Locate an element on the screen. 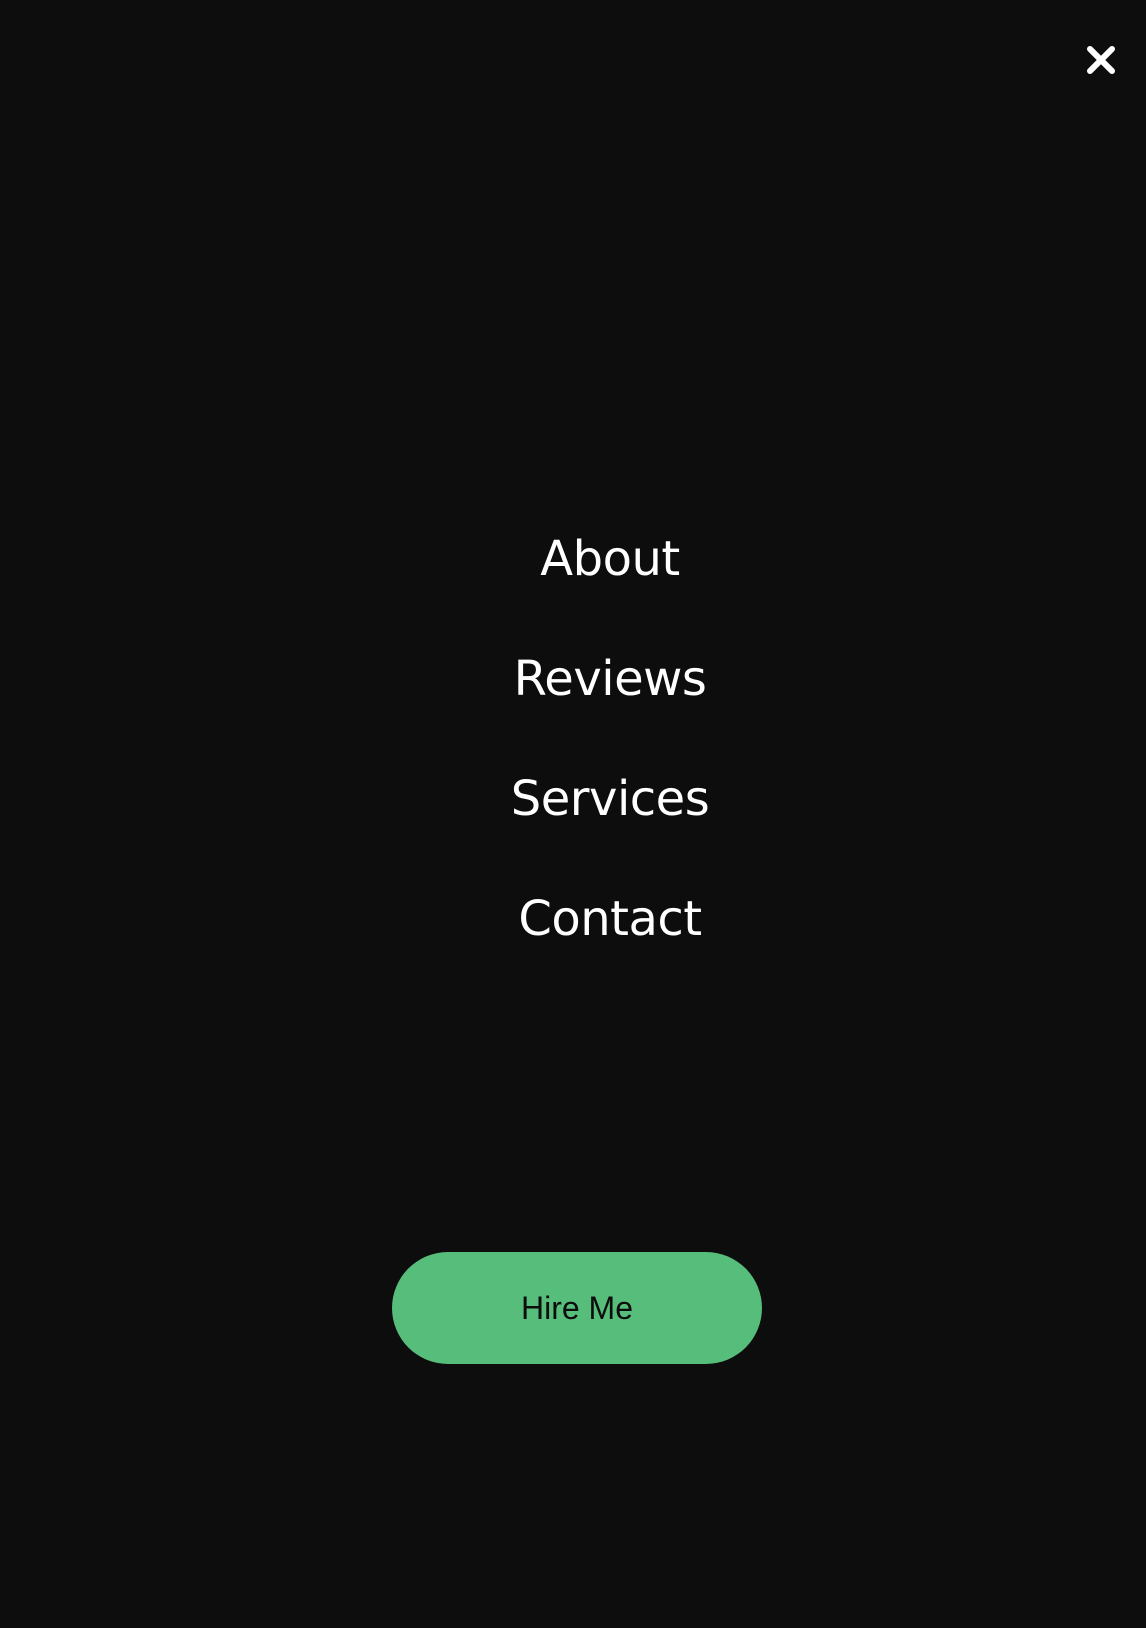 The width and height of the screenshot is (1146, 1628). nav-item-about: About is located at coordinates (591, 559).